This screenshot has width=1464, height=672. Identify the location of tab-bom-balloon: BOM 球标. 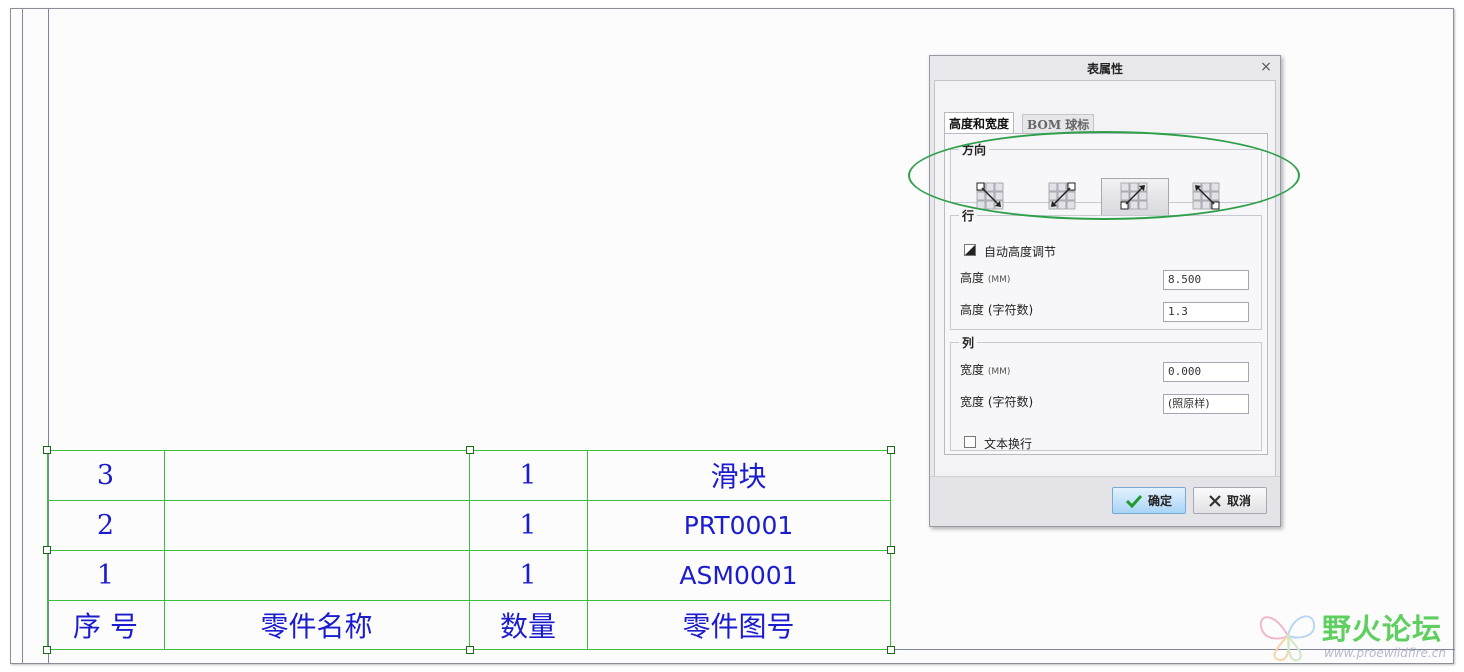
(1058, 124).